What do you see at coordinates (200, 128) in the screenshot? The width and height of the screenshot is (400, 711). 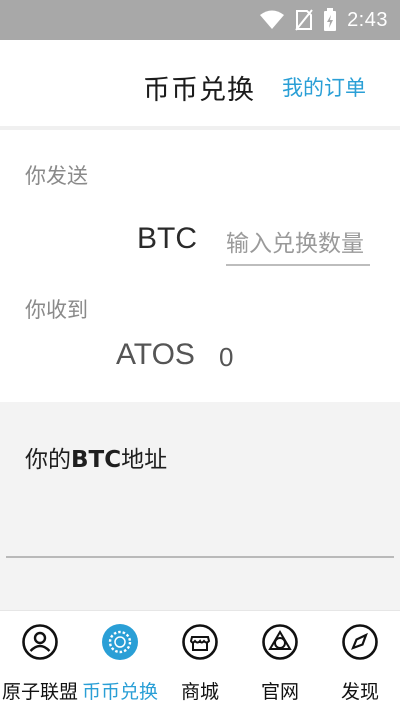 I see `header-divider` at bounding box center [200, 128].